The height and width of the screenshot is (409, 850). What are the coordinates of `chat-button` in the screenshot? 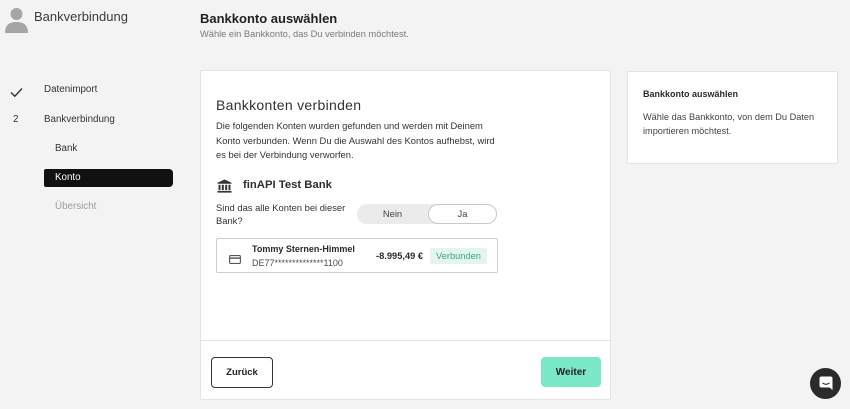 It's located at (825, 383).